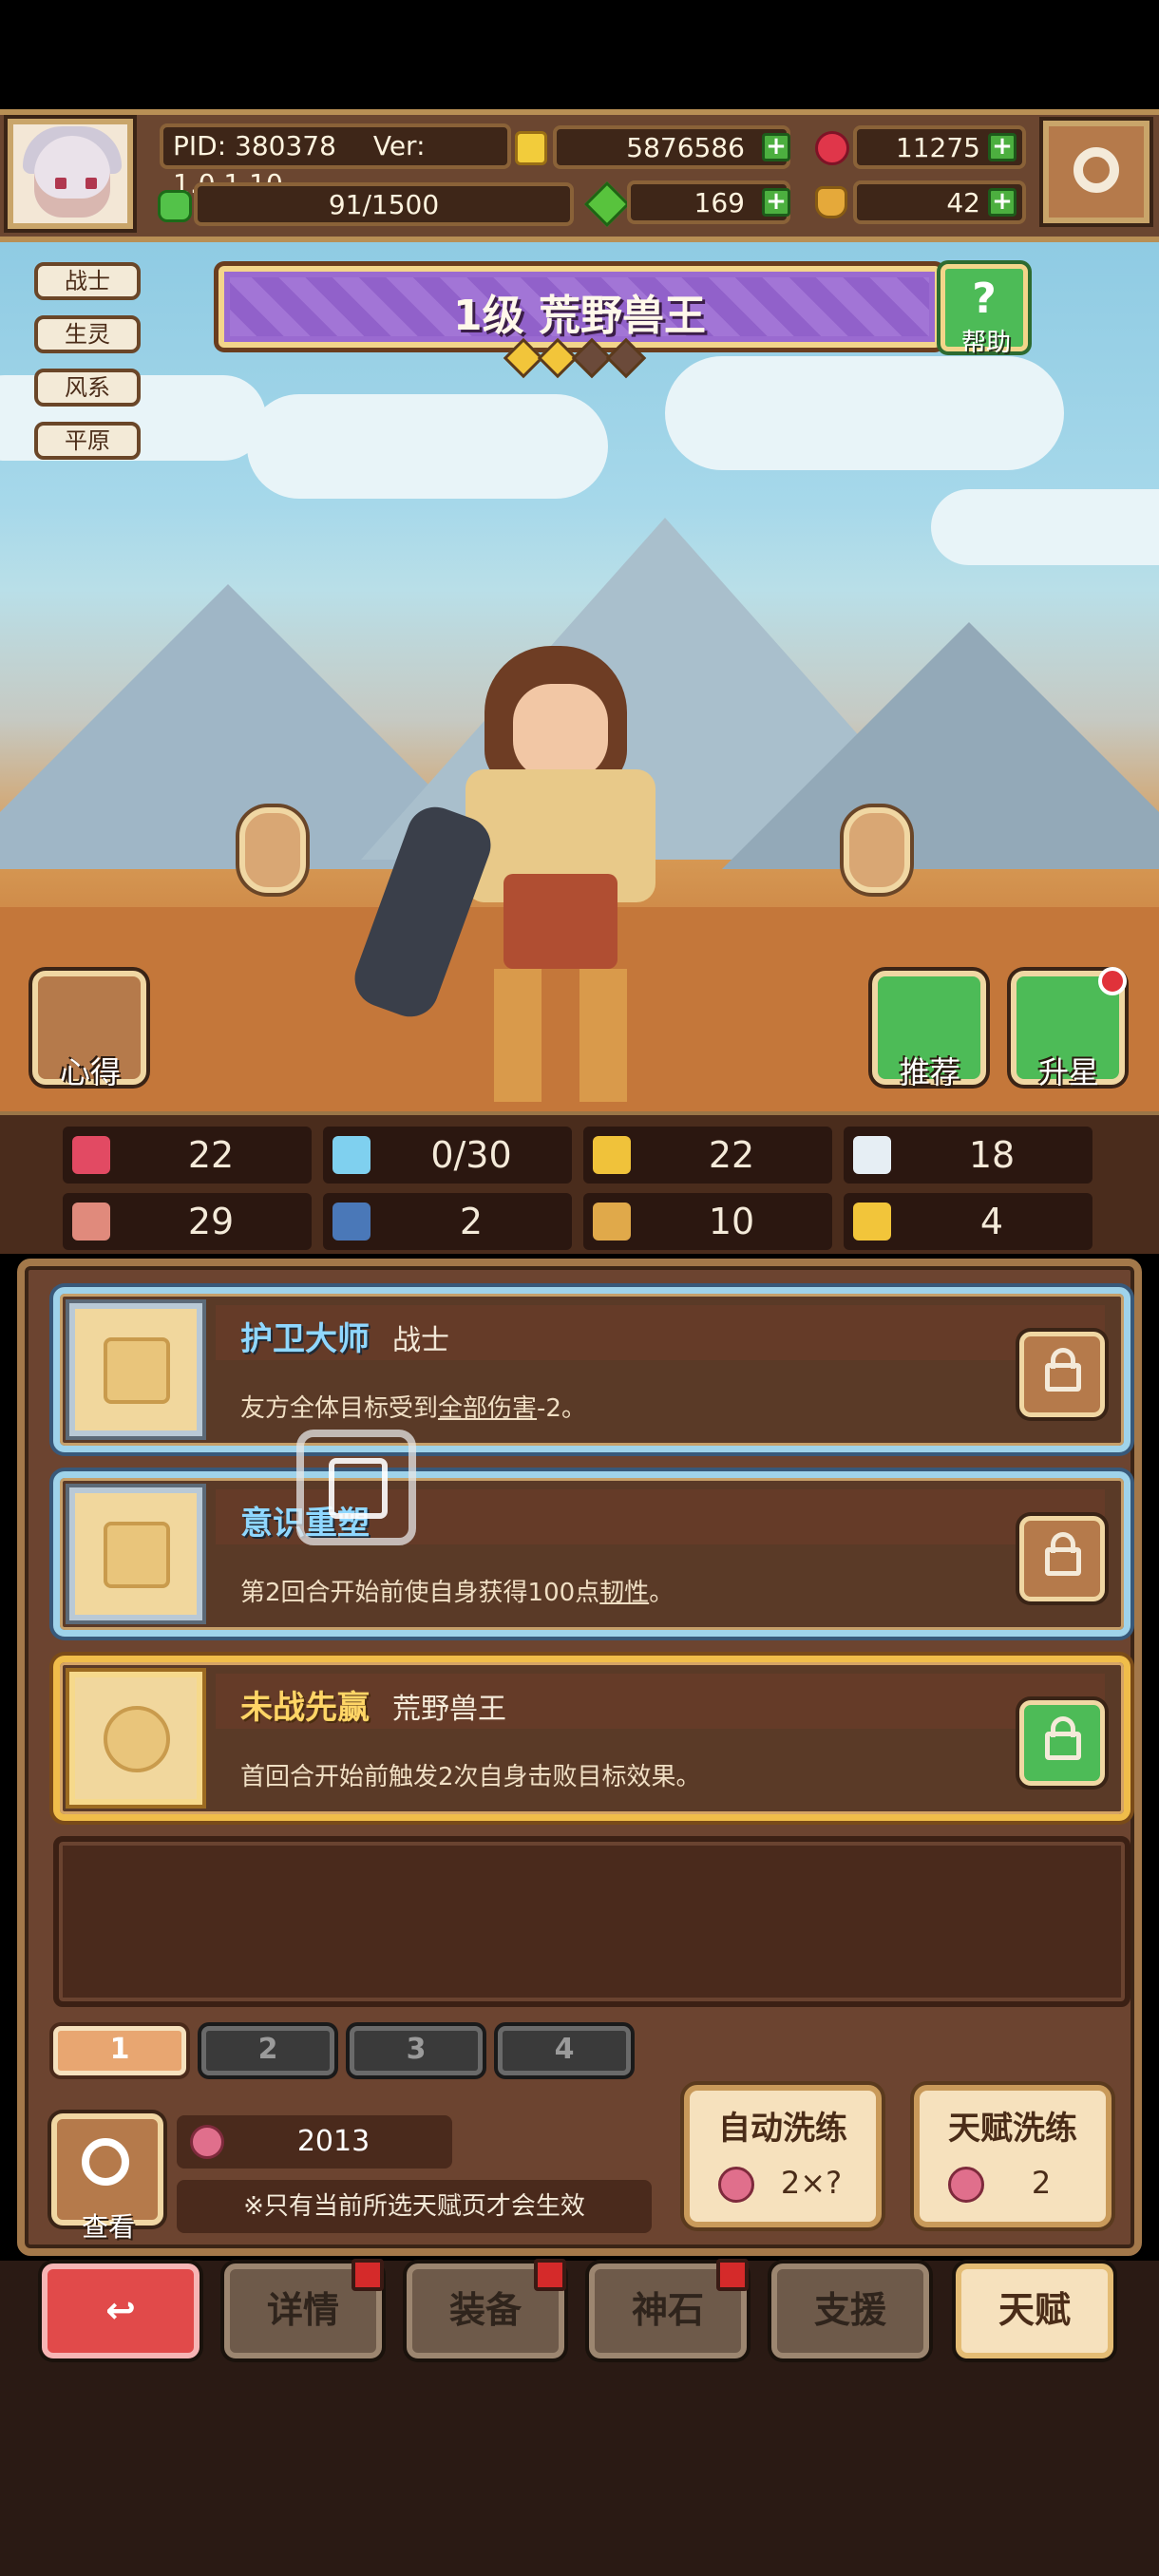 This screenshot has height=2576, width=1159. I want to click on nav-support-button: 支援, so click(850, 2310).